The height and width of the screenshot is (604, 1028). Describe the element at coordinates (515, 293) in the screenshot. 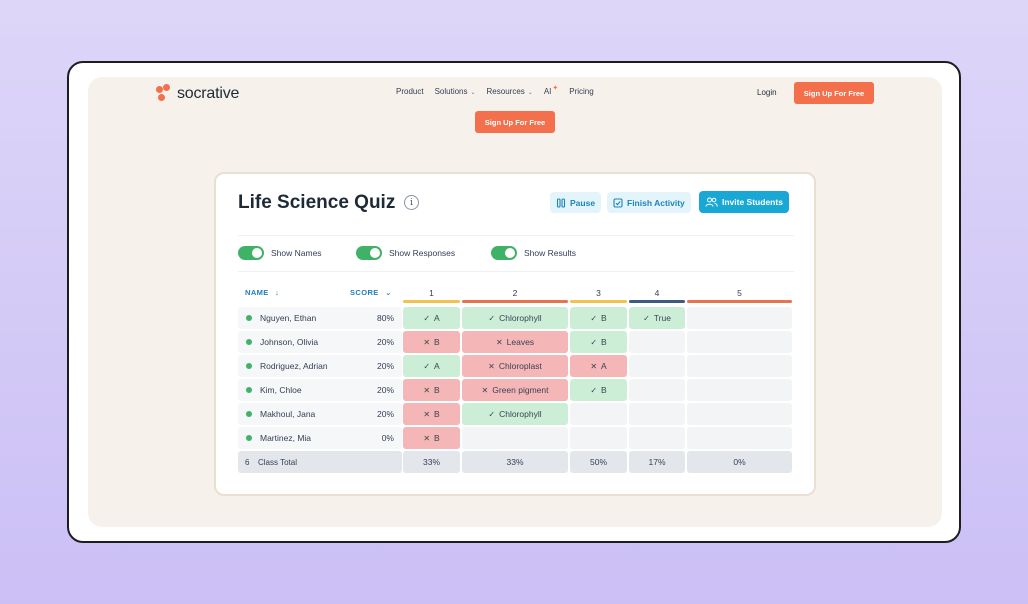

I see `question-header-2: 2` at that location.